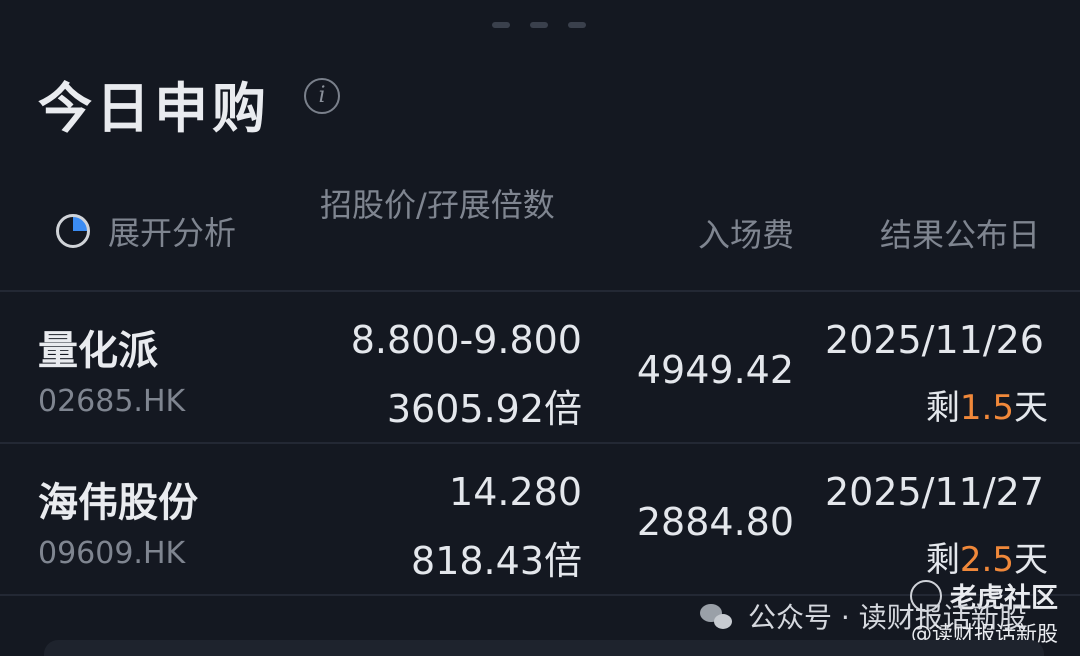  Describe the element at coordinates (934, 340) in the screenshot. I see `result-date: 2025/11/26` at that location.